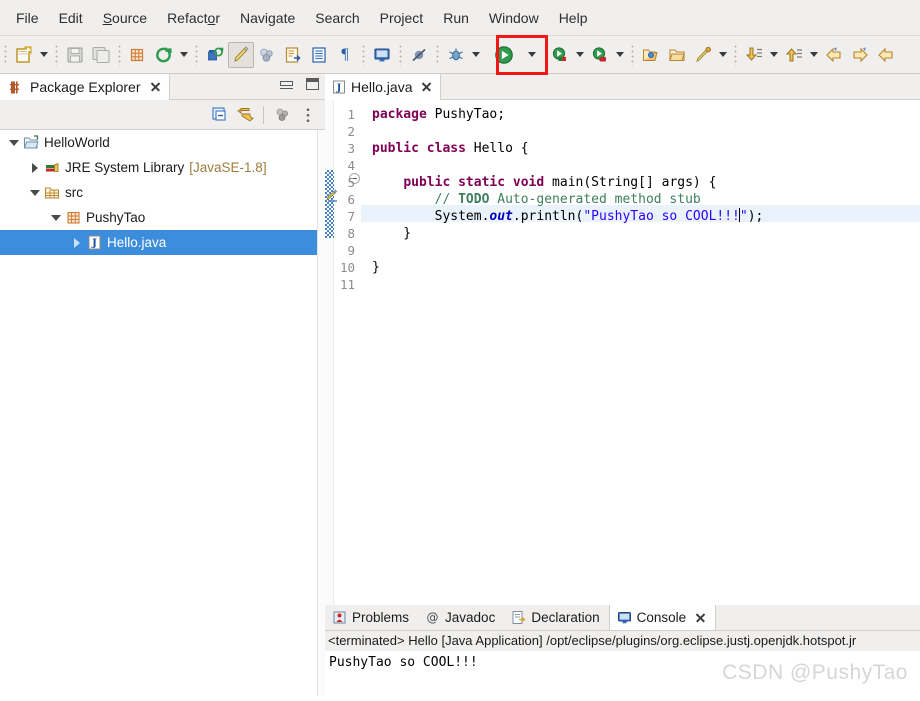 This screenshot has width=920, height=701. I want to click on tab-declaration: Declaration, so click(556, 617).